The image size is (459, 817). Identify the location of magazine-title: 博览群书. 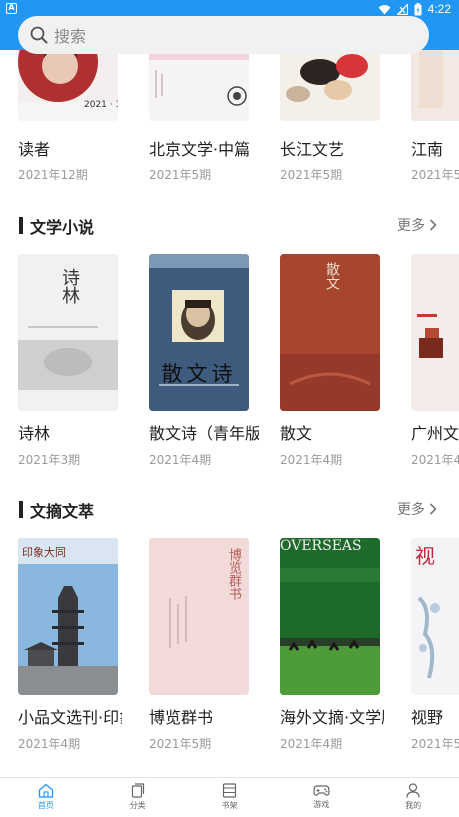
(181, 717).